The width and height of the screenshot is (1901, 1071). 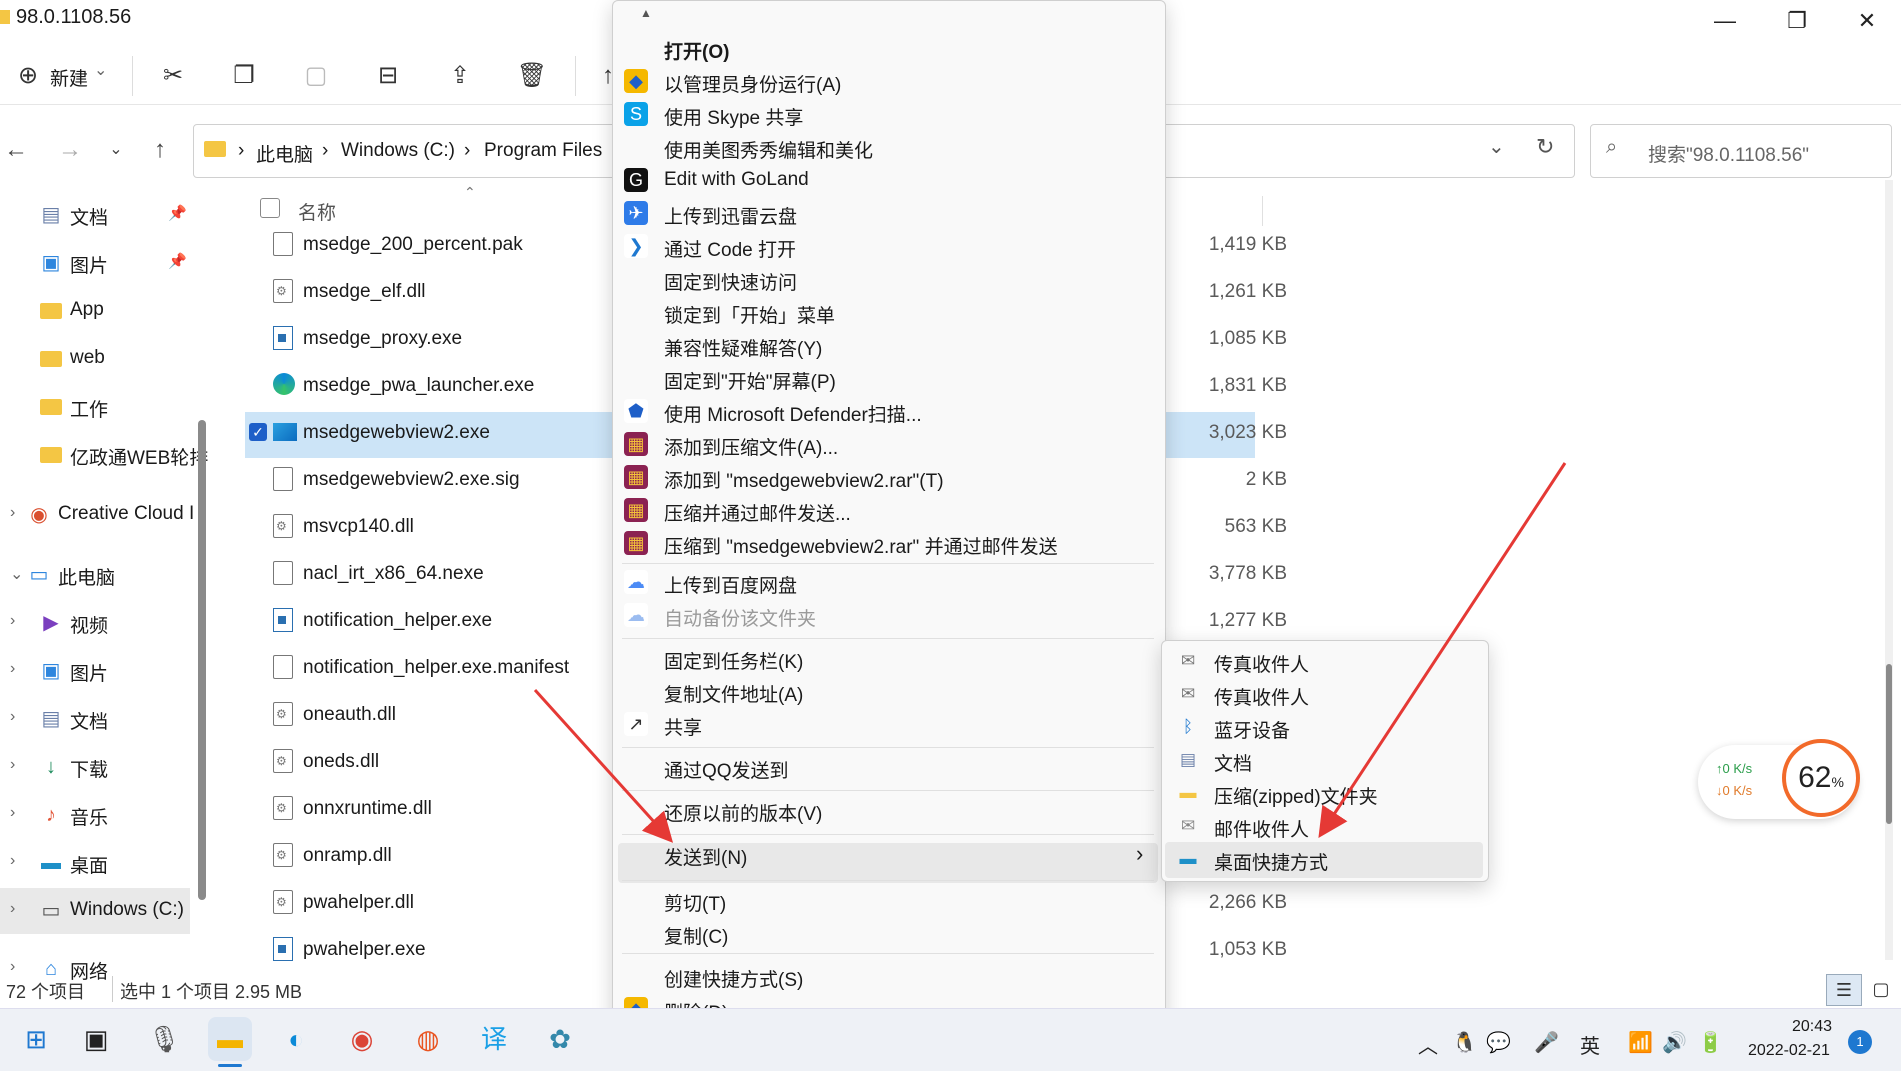 I want to click on clock-time: 20:43, so click(x=1812, y=1027).